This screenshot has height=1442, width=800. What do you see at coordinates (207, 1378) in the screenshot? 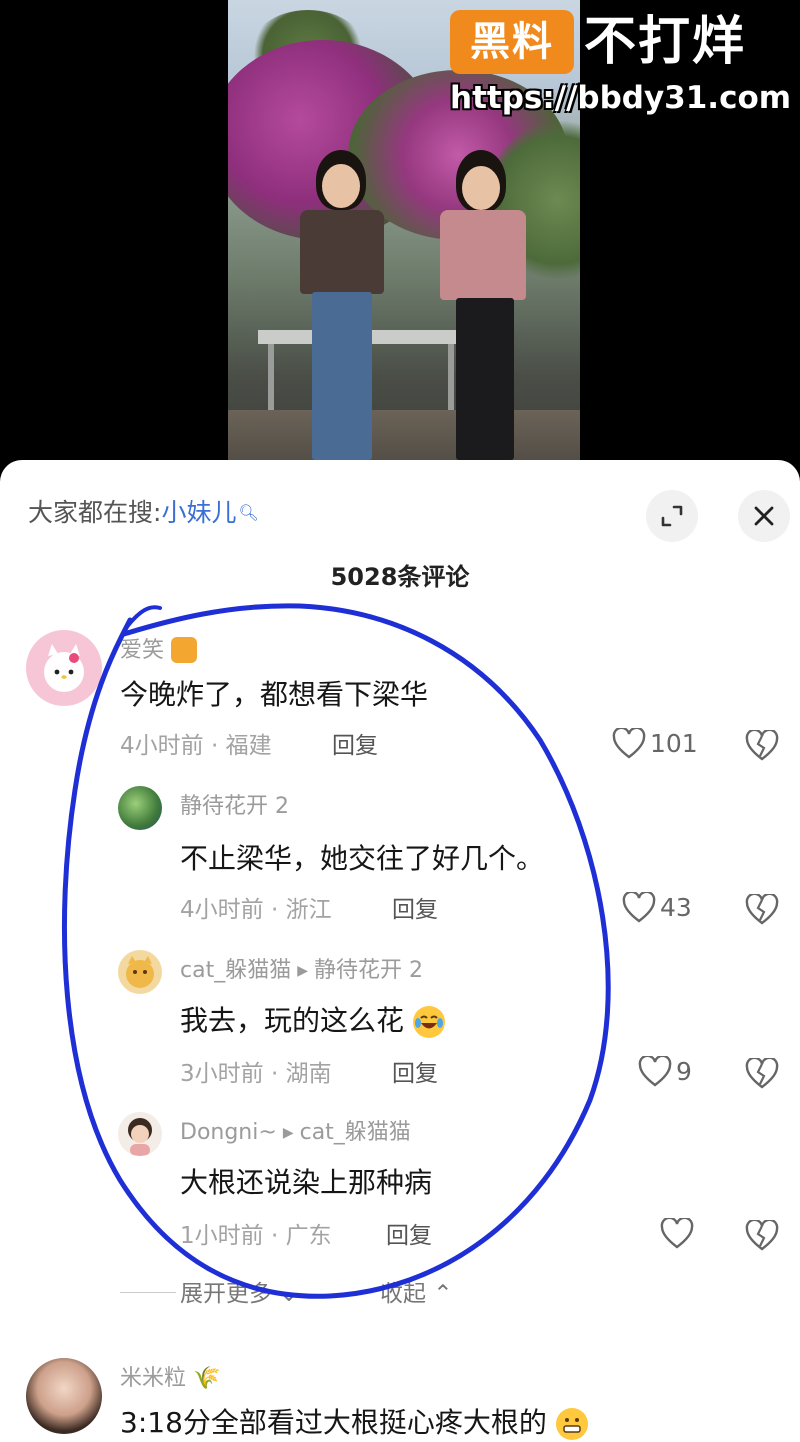
I see `rice-emoji-icon: 🌾` at bounding box center [207, 1378].